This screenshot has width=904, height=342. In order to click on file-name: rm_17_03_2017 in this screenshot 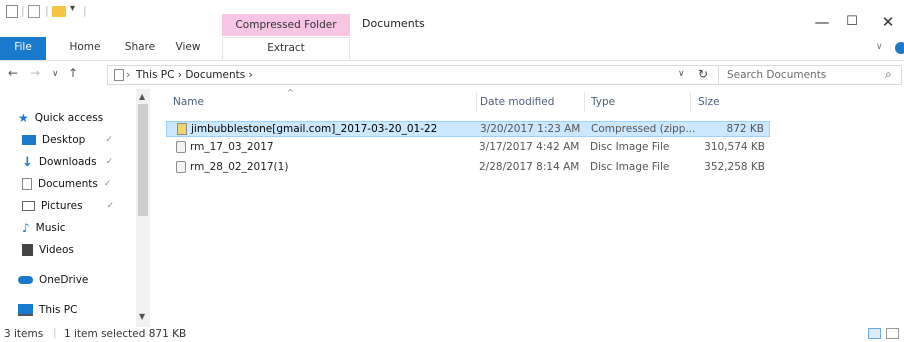, I will do `click(232, 147)`.